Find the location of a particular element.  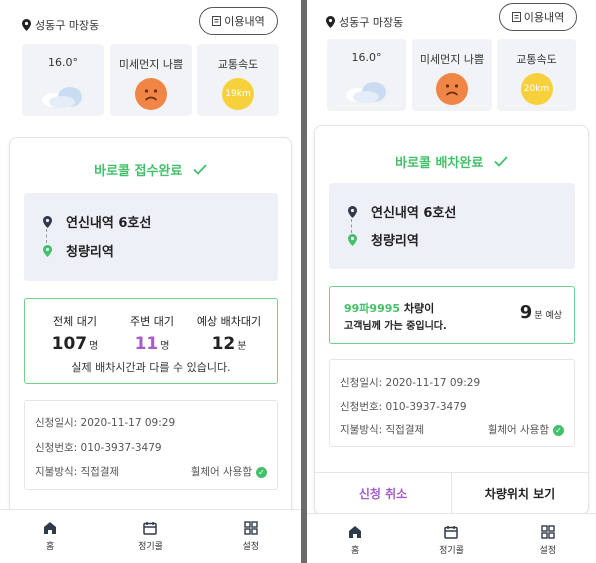

dispatch-box: 99파9995 차량이 고객님께 가는 중입니다. 9 분 예상 is located at coordinates (452, 315).